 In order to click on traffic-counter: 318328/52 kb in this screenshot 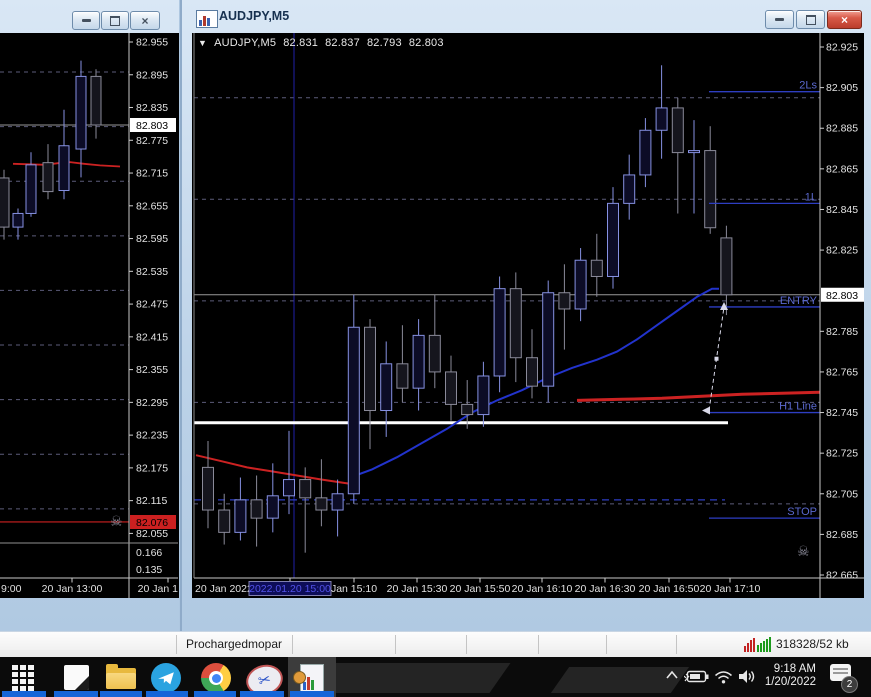, I will do `click(812, 644)`.